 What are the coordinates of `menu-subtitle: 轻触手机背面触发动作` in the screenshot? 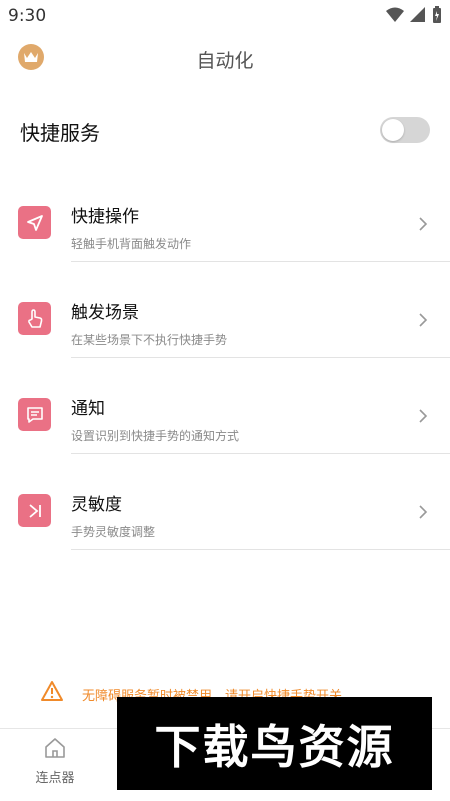 It's located at (131, 244).